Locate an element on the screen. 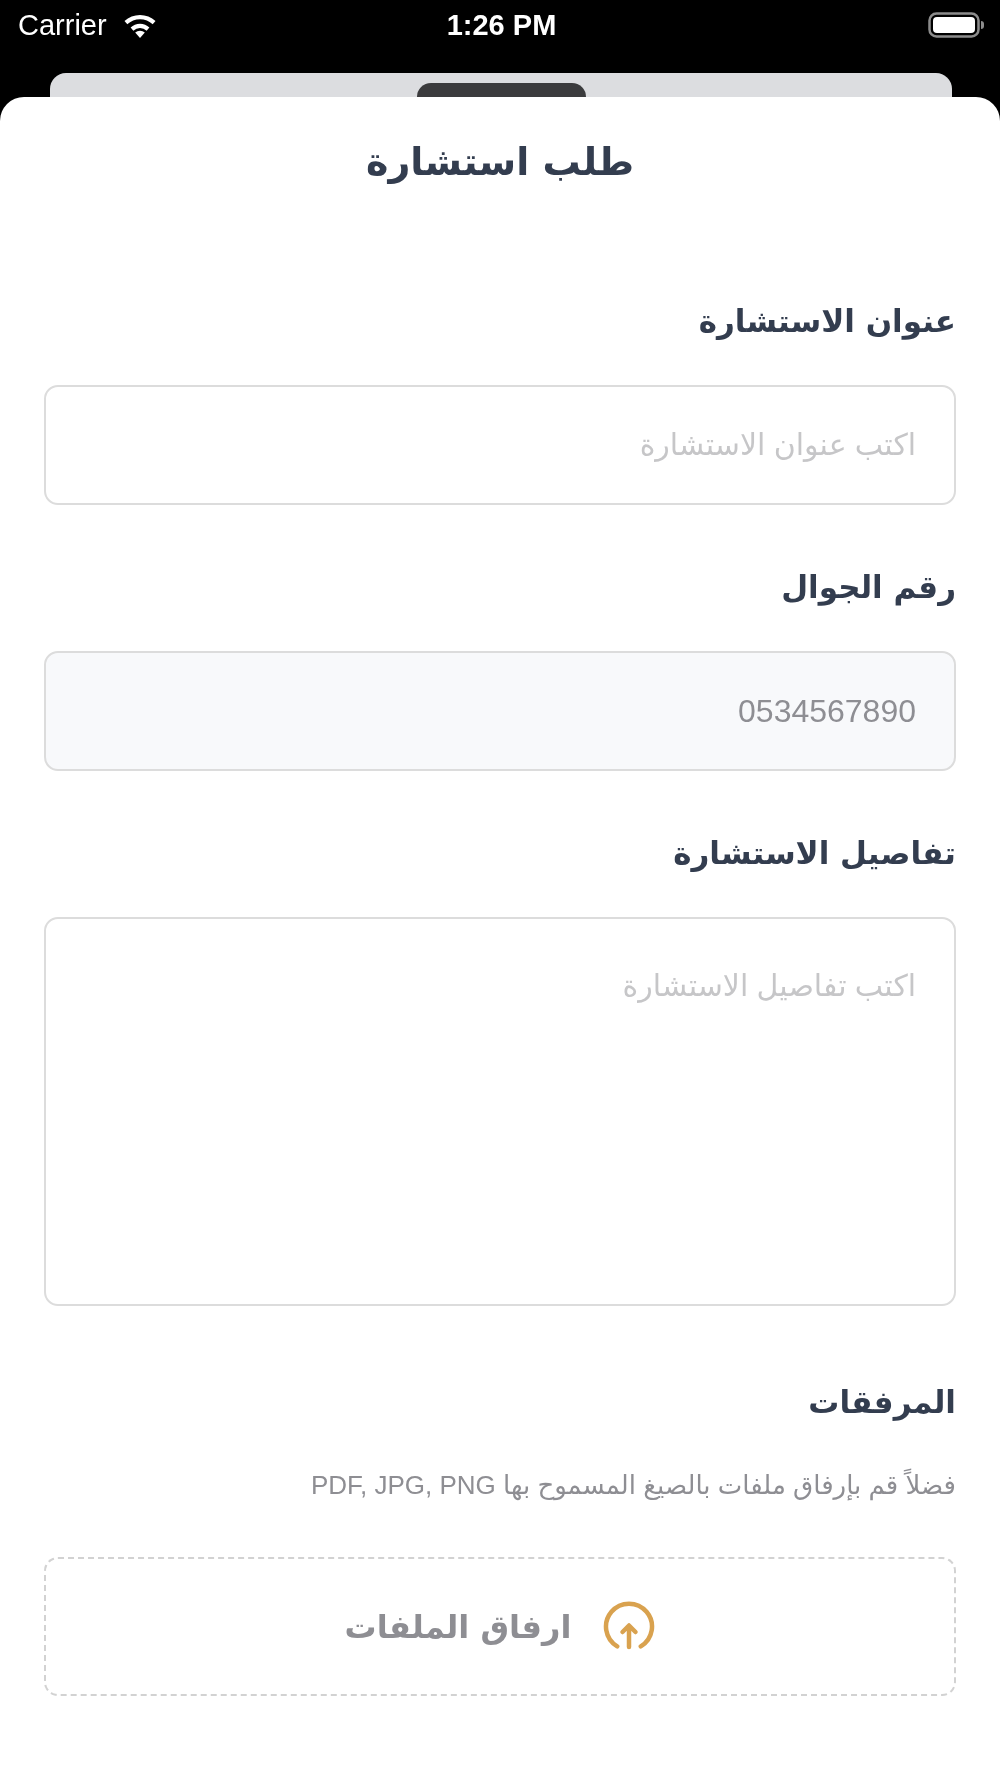 The image size is (1000, 1778). section-label: المرفقات is located at coordinates (881, 1403).